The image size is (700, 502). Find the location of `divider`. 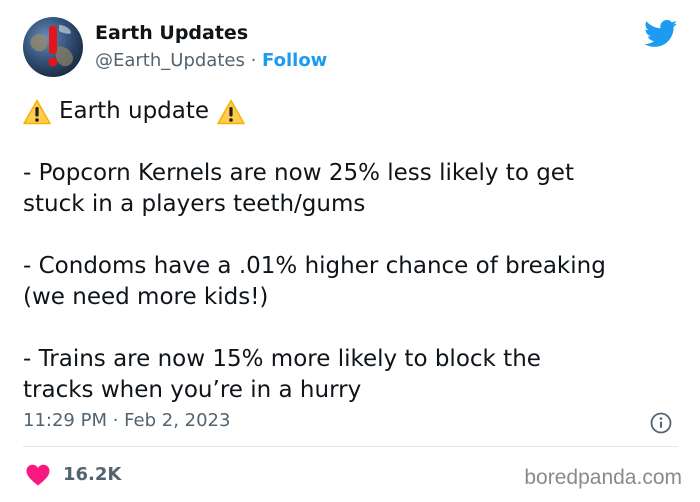

divider is located at coordinates (350, 446).